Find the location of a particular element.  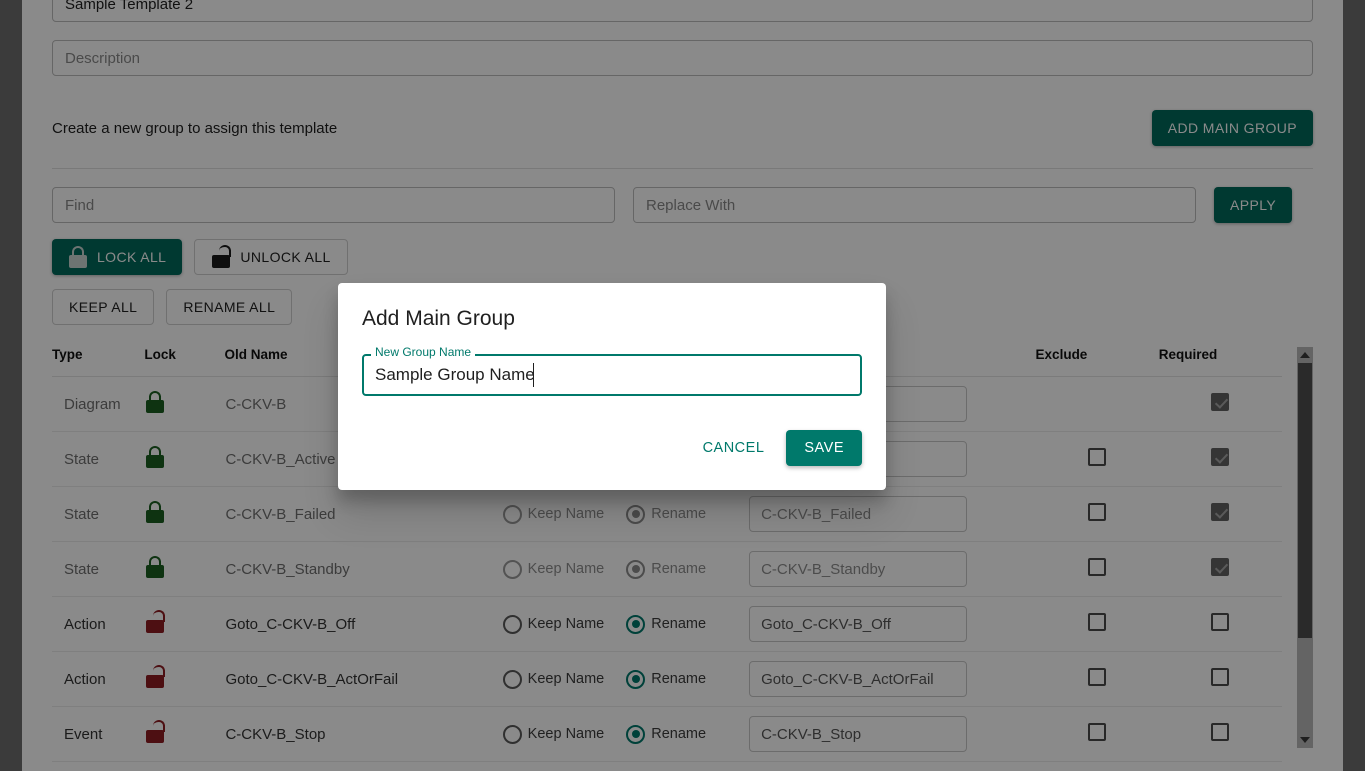

dialog-actions: CANCEL SAVE is located at coordinates (612, 443).